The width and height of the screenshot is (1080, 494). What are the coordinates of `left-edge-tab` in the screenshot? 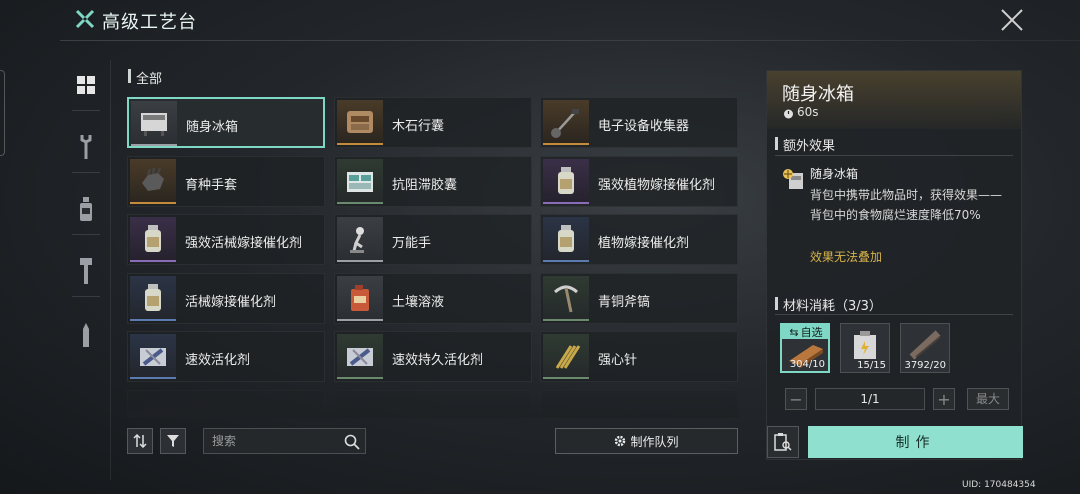 It's located at (2, 113).